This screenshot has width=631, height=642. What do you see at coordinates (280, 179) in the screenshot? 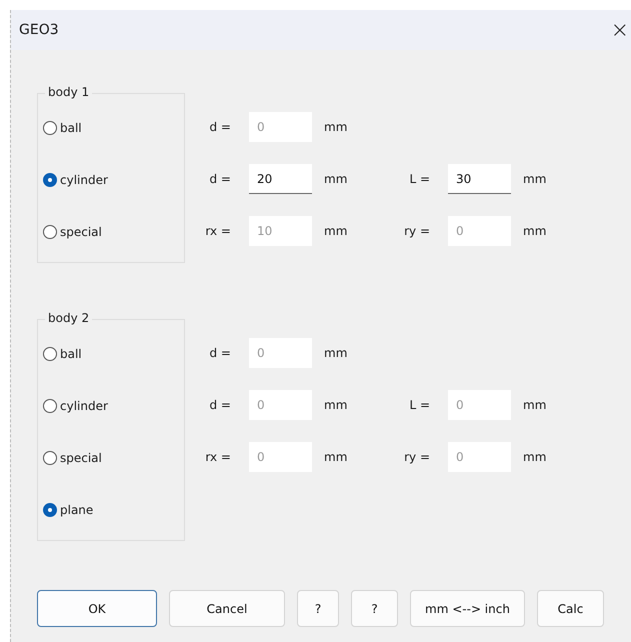
I see `input-field: 20` at bounding box center [280, 179].